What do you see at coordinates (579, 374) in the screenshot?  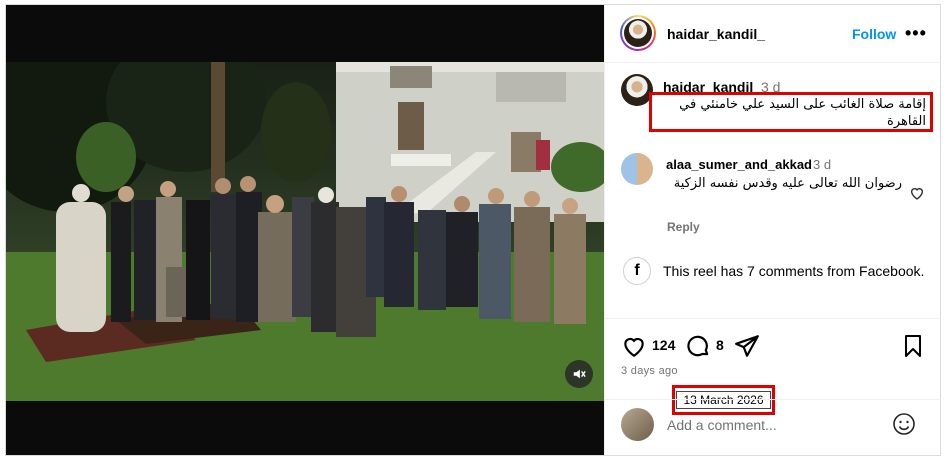 I see `mute-icon` at bounding box center [579, 374].